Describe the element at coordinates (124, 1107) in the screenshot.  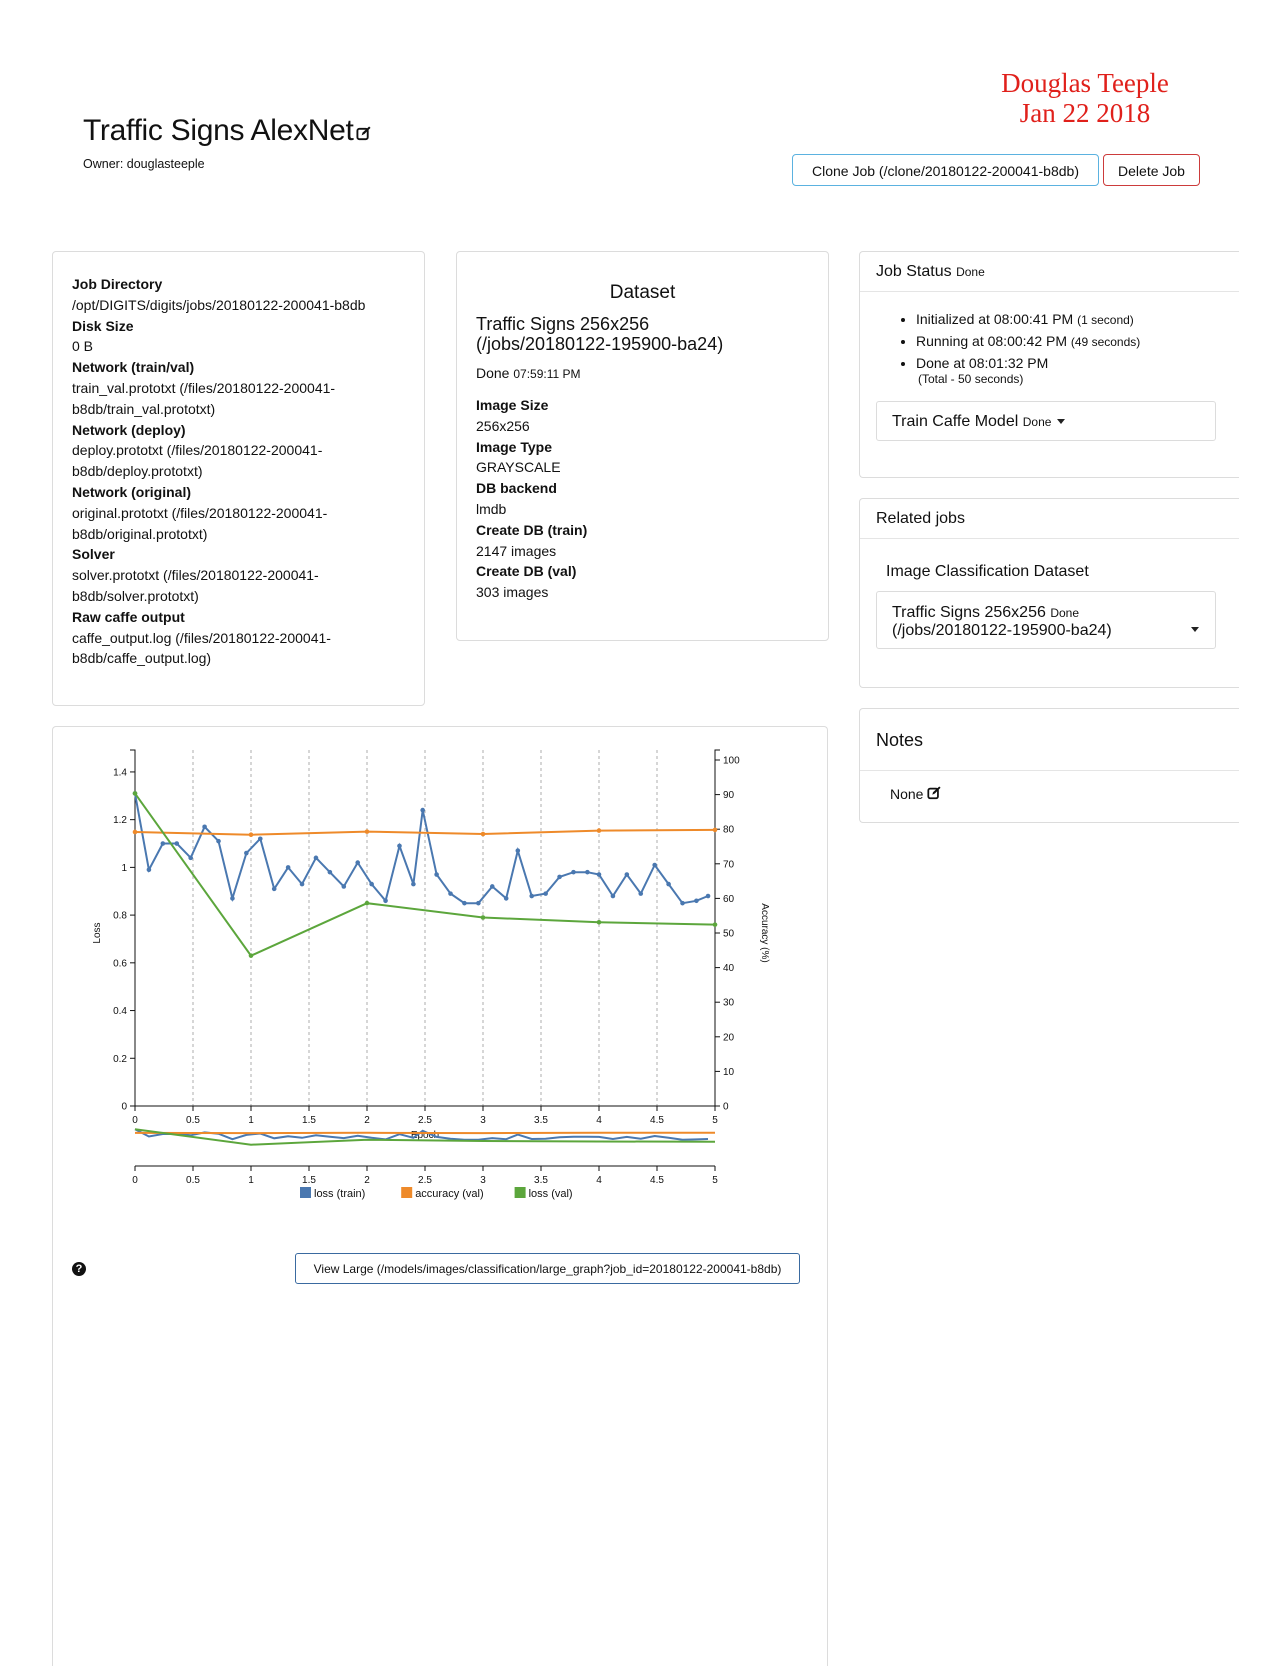
I see `y-tick-label: 0` at that location.